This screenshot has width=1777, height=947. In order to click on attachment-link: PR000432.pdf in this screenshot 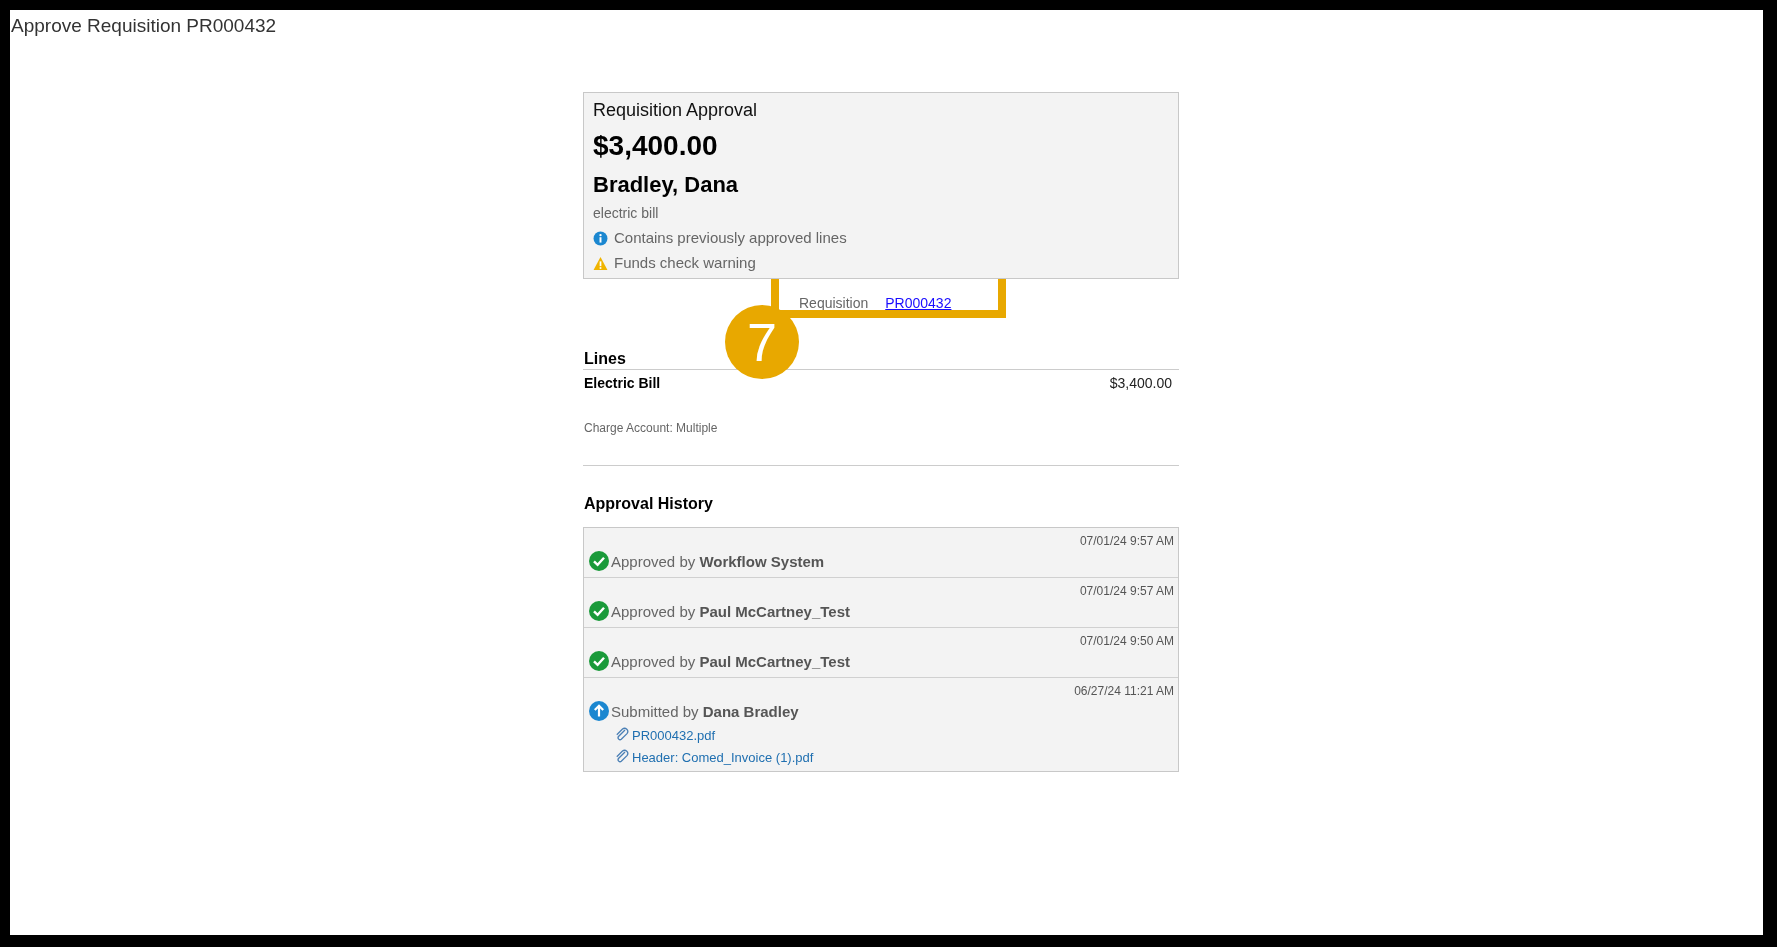, I will do `click(674, 735)`.